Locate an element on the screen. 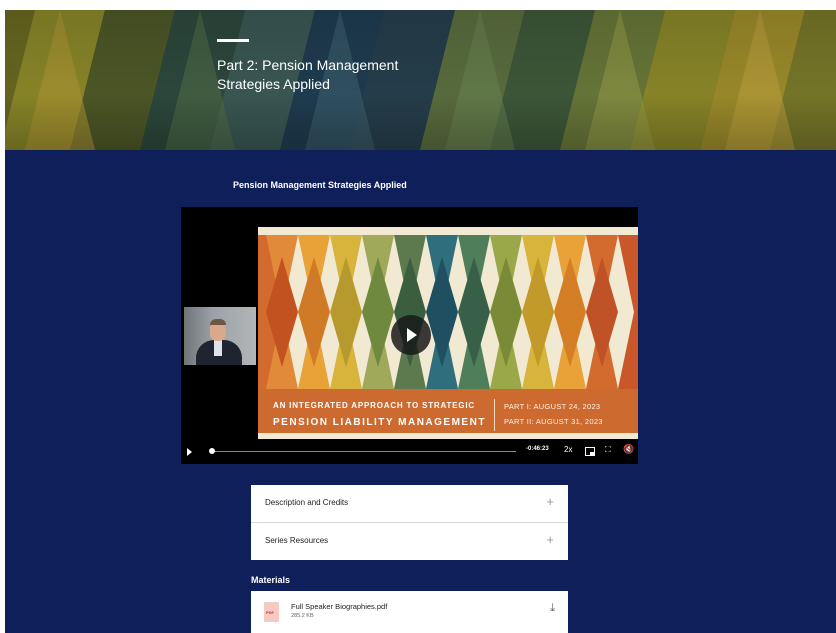 The height and width of the screenshot is (633, 836). picture-in-picture-icon is located at coordinates (590, 451).